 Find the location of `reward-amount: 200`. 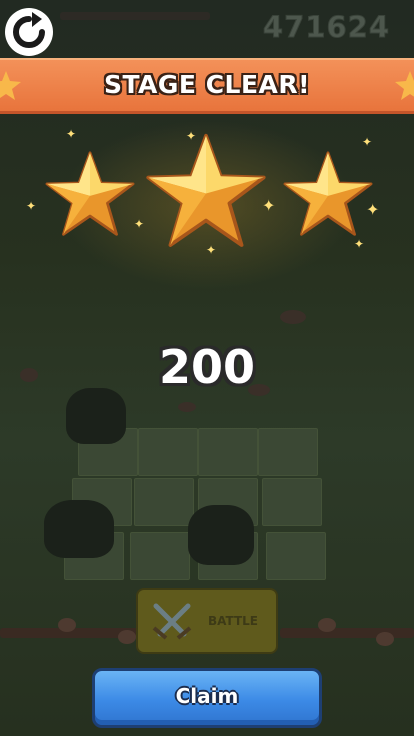

reward-amount: 200 is located at coordinates (207, 367).